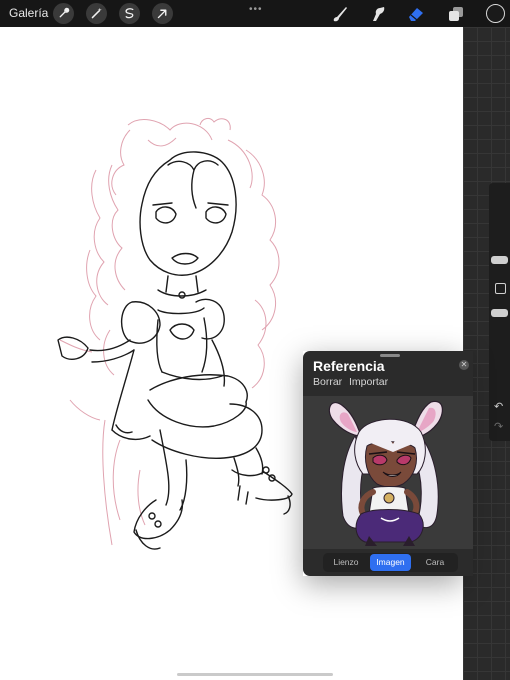 This screenshot has width=510, height=680. What do you see at coordinates (255, 674) in the screenshot?
I see `home-indicator` at bounding box center [255, 674].